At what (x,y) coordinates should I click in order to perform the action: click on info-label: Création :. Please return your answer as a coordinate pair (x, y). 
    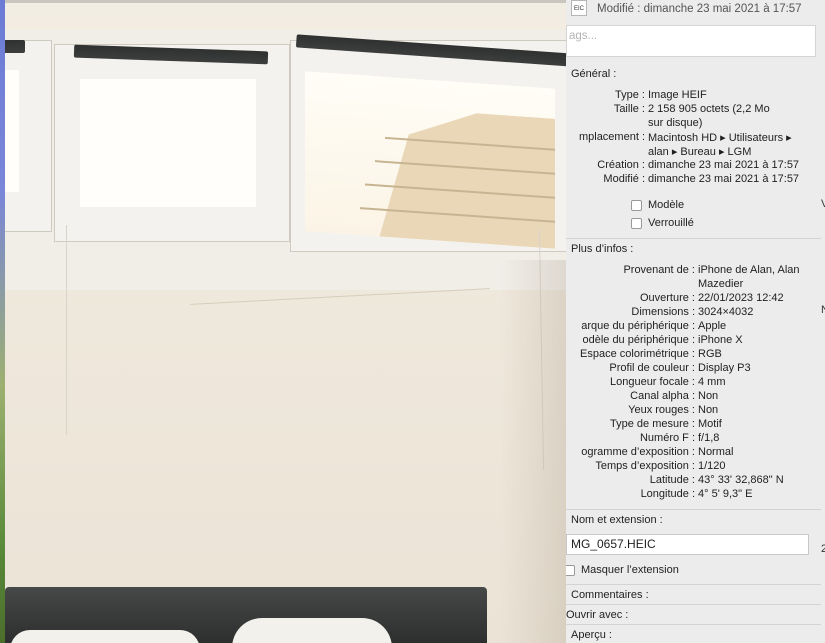
    Looking at the image, I should click on (621, 165).